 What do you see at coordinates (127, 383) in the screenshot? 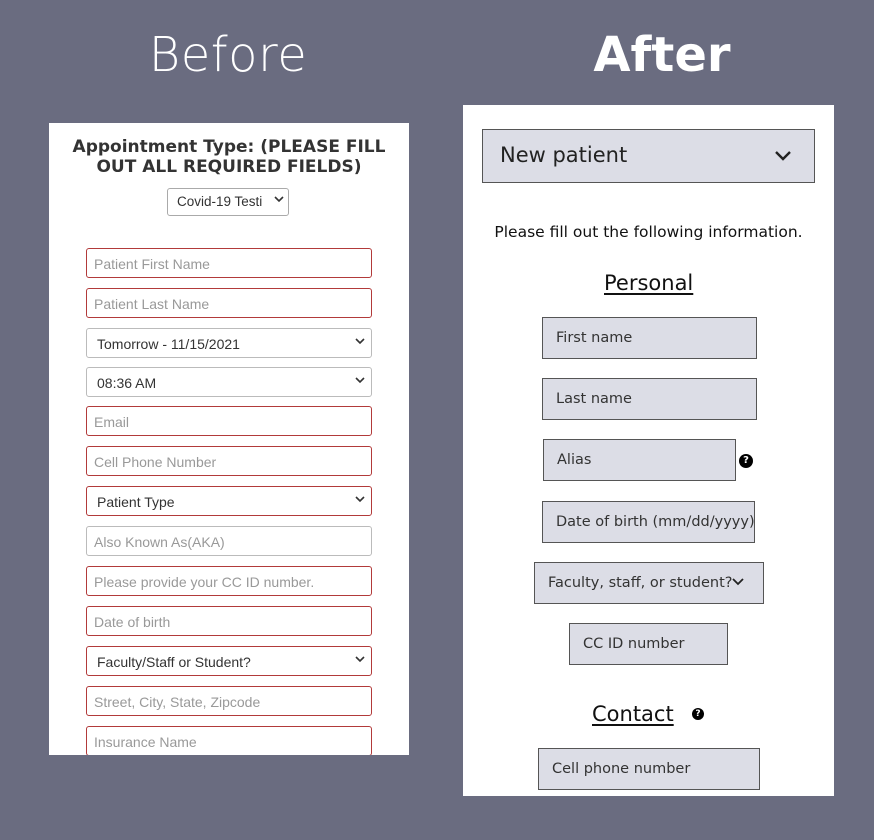
I see `appointment-time-value: 08:36 AM` at bounding box center [127, 383].